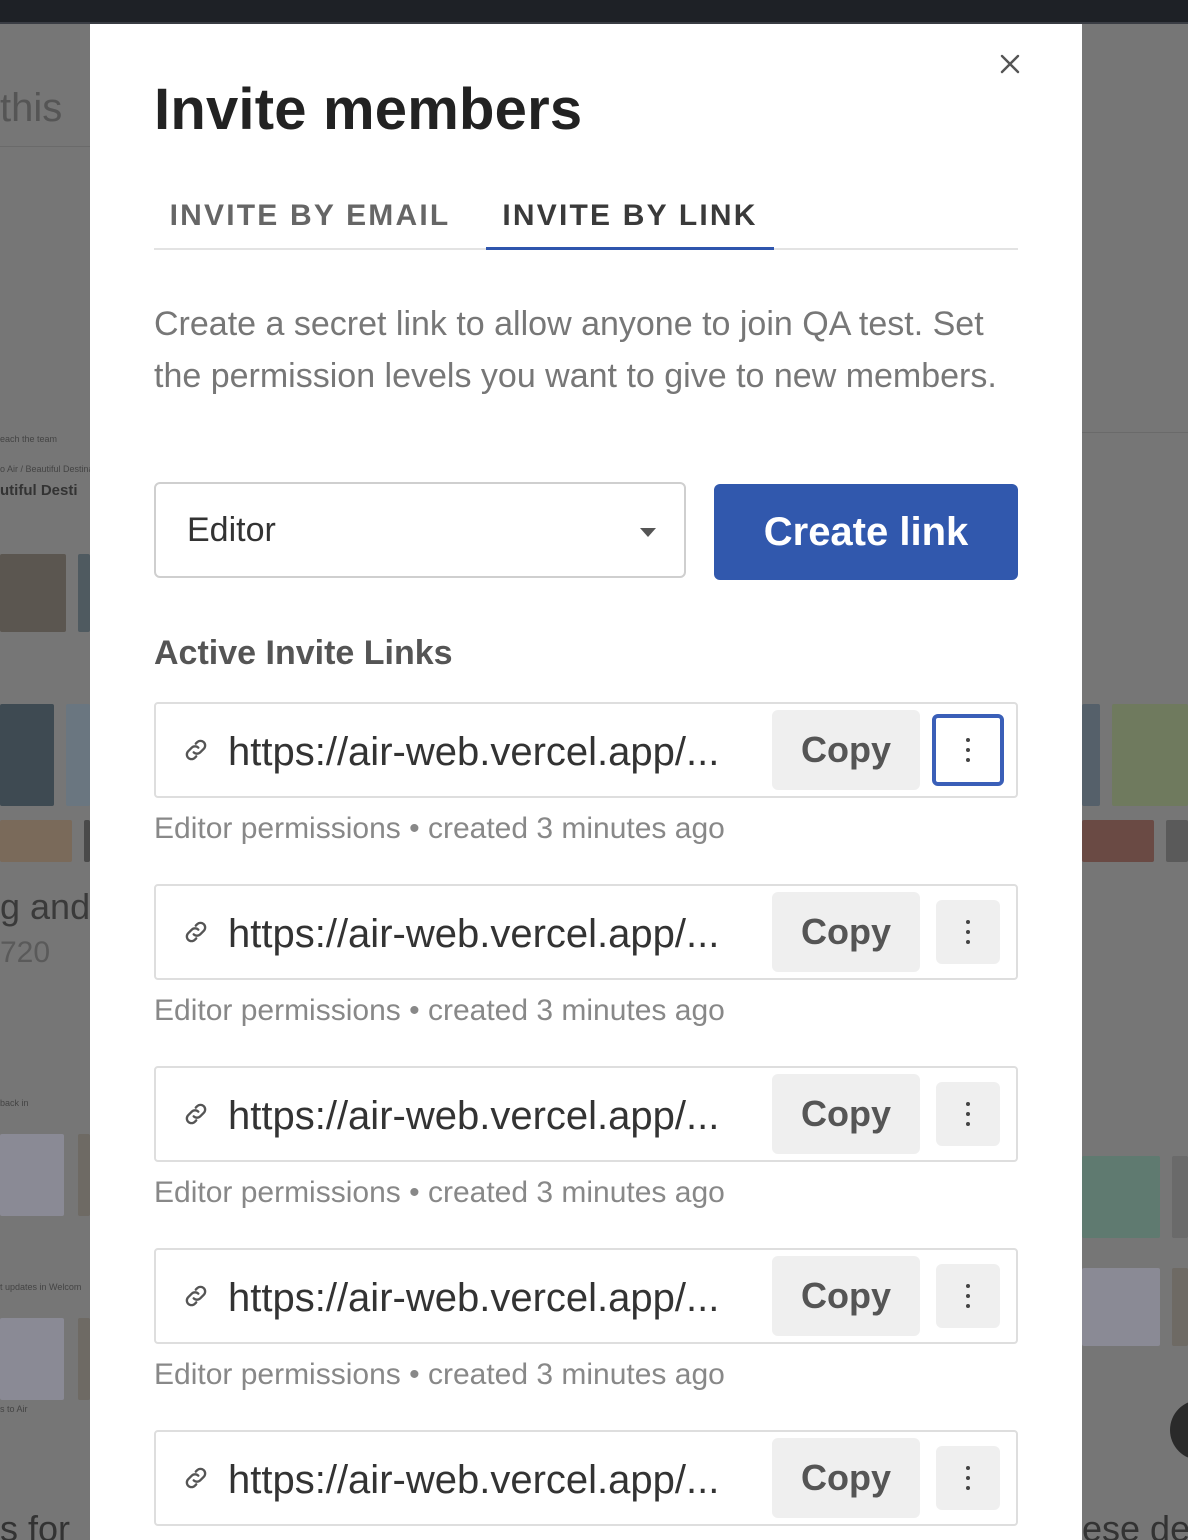  I want to click on background-caption: back in, so click(14, 1103).